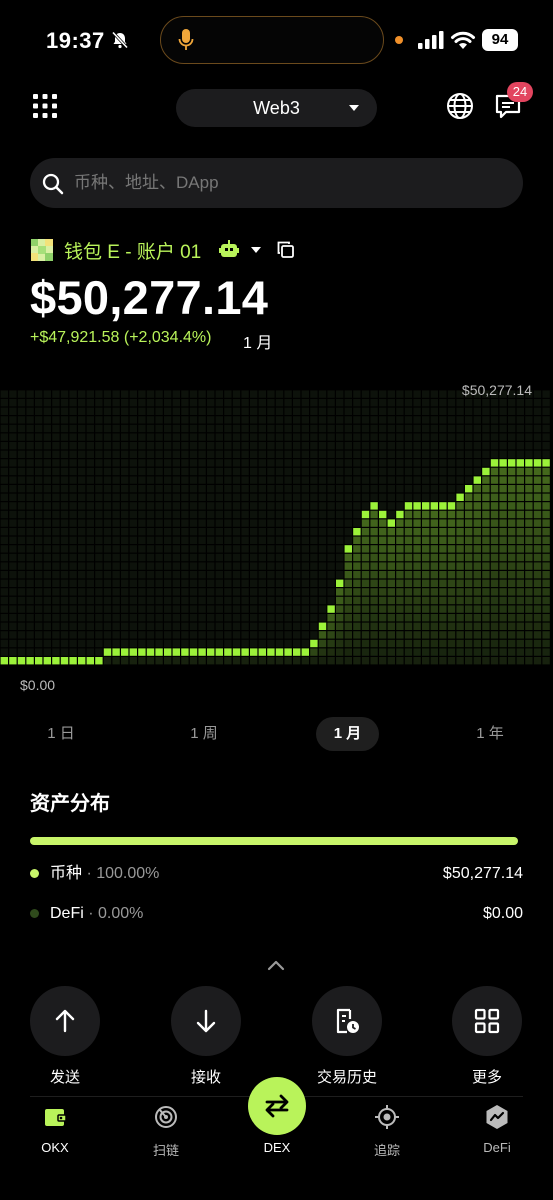  What do you see at coordinates (34, 873) in the screenshot?
I see `asset-color-dot` at bounding box center [34, 873].